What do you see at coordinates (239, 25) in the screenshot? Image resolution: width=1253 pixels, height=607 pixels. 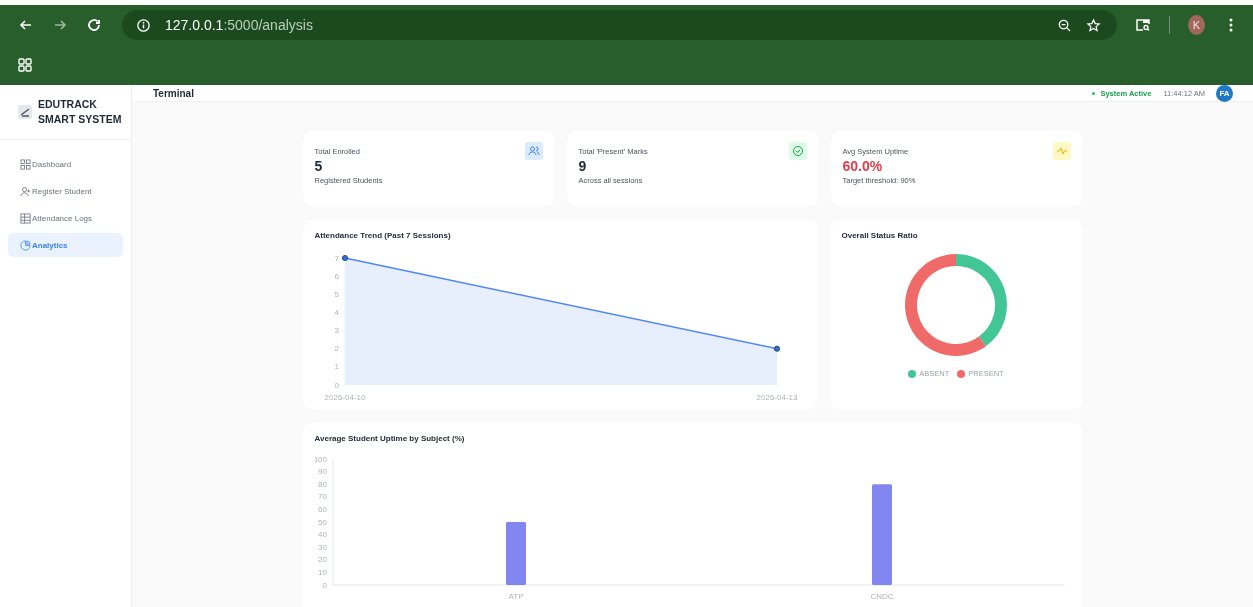 I see `url-text: 127.0.0.1:5000/analysis` at bounding box center [239, 25].